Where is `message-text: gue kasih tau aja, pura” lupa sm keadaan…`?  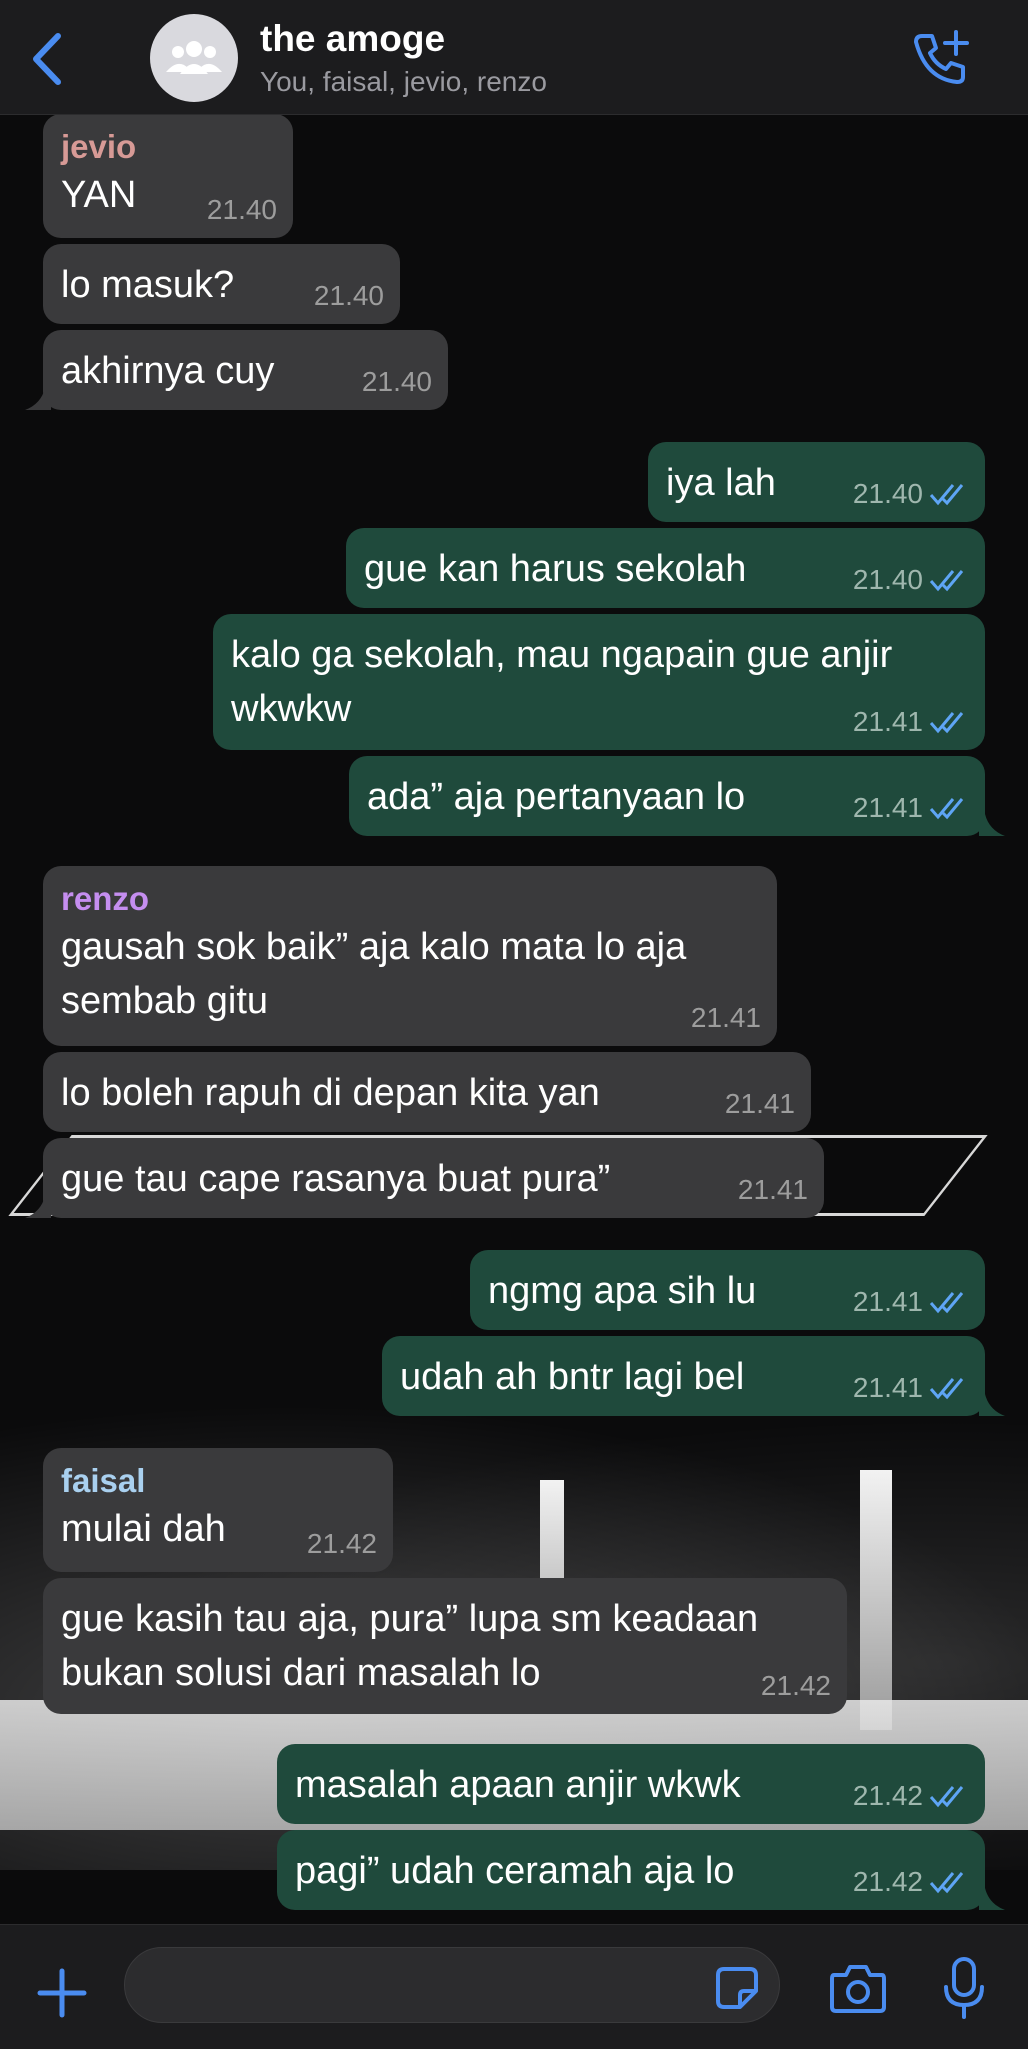 message-text: gue kasih tau aja, pura” lupa sm keadaan… is located at coordinates (410, 1646).